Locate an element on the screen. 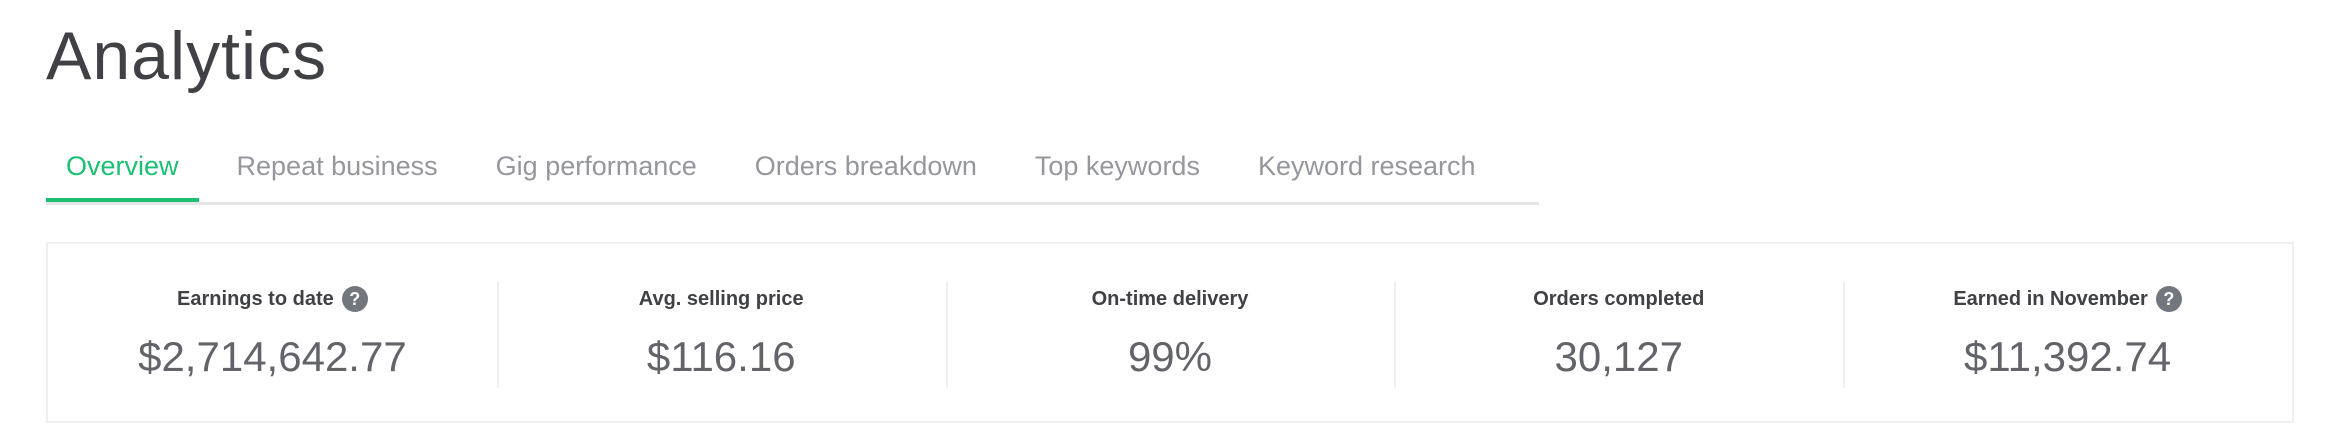 Image resolution: width=2332 pixels, height=442 pixels. stat-on-time-delivery: On-time delivery 99% is located at coordinates (1170, 332).